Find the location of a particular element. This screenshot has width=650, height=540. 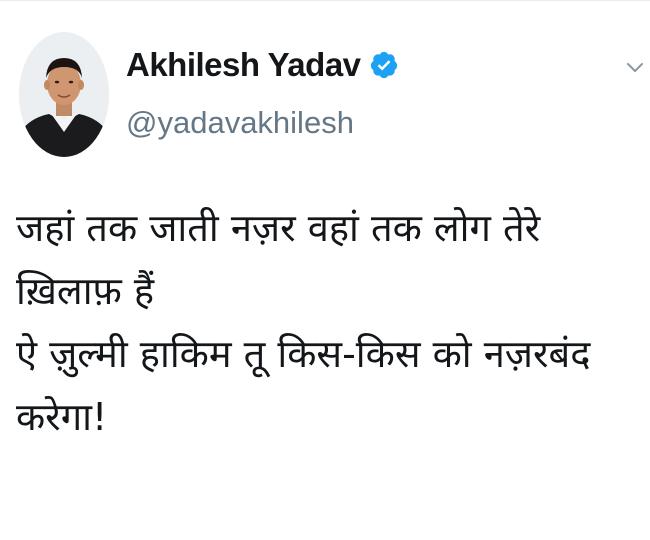

author-name-row: Akhilesh Yadav is located at coordinates (262, 65).